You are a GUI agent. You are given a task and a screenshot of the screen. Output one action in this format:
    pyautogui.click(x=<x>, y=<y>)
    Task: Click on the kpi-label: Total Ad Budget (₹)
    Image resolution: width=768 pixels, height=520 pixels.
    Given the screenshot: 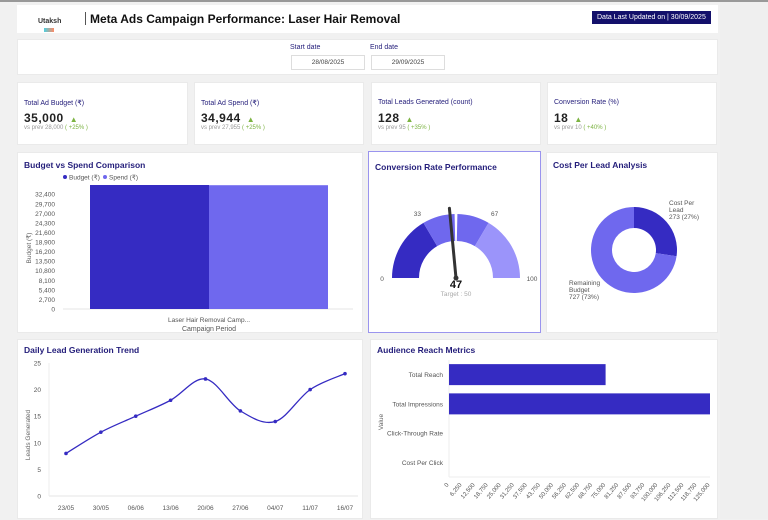 What is the action you would take?
    pyautogui.click(x=54, y=103)
    